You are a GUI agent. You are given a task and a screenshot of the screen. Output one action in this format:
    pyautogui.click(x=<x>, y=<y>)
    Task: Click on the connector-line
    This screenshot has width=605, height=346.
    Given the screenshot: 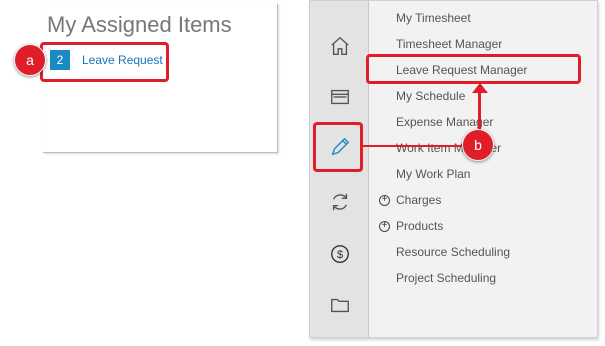 What is the action you would take?
    pyautogui.click(x=414, y=146)
    